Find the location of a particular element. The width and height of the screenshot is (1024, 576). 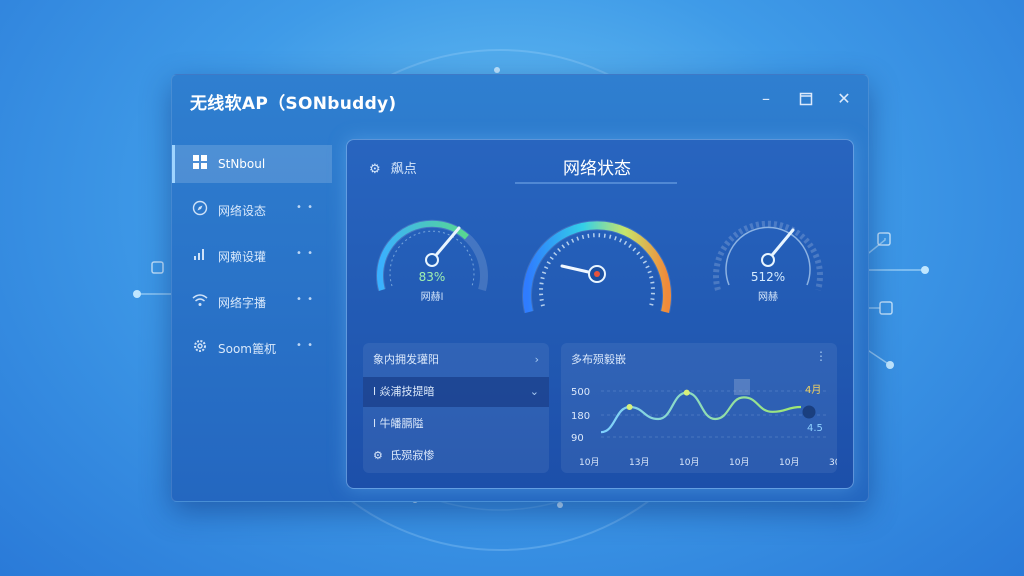

sidebar-item-3: 网络字播 • • is located at coordinates (252, 302).